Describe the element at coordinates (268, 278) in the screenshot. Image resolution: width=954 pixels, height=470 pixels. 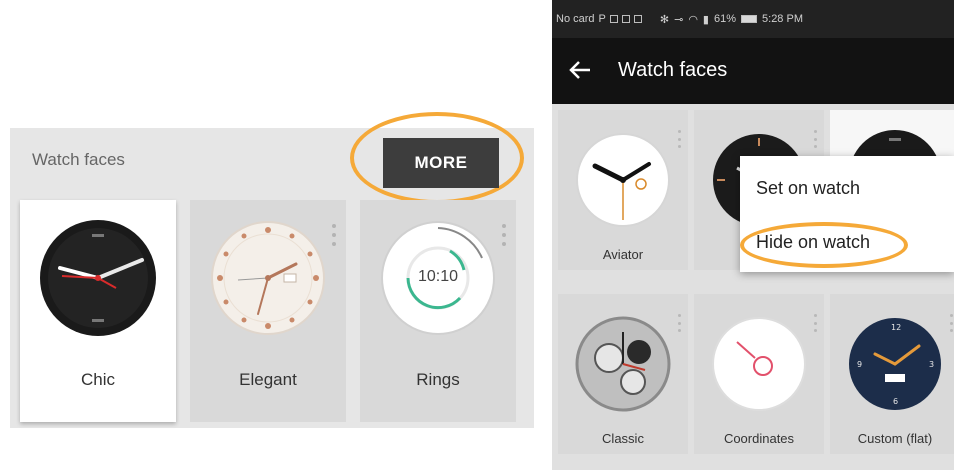
I see `elegant-watch-face-icon` at that location.